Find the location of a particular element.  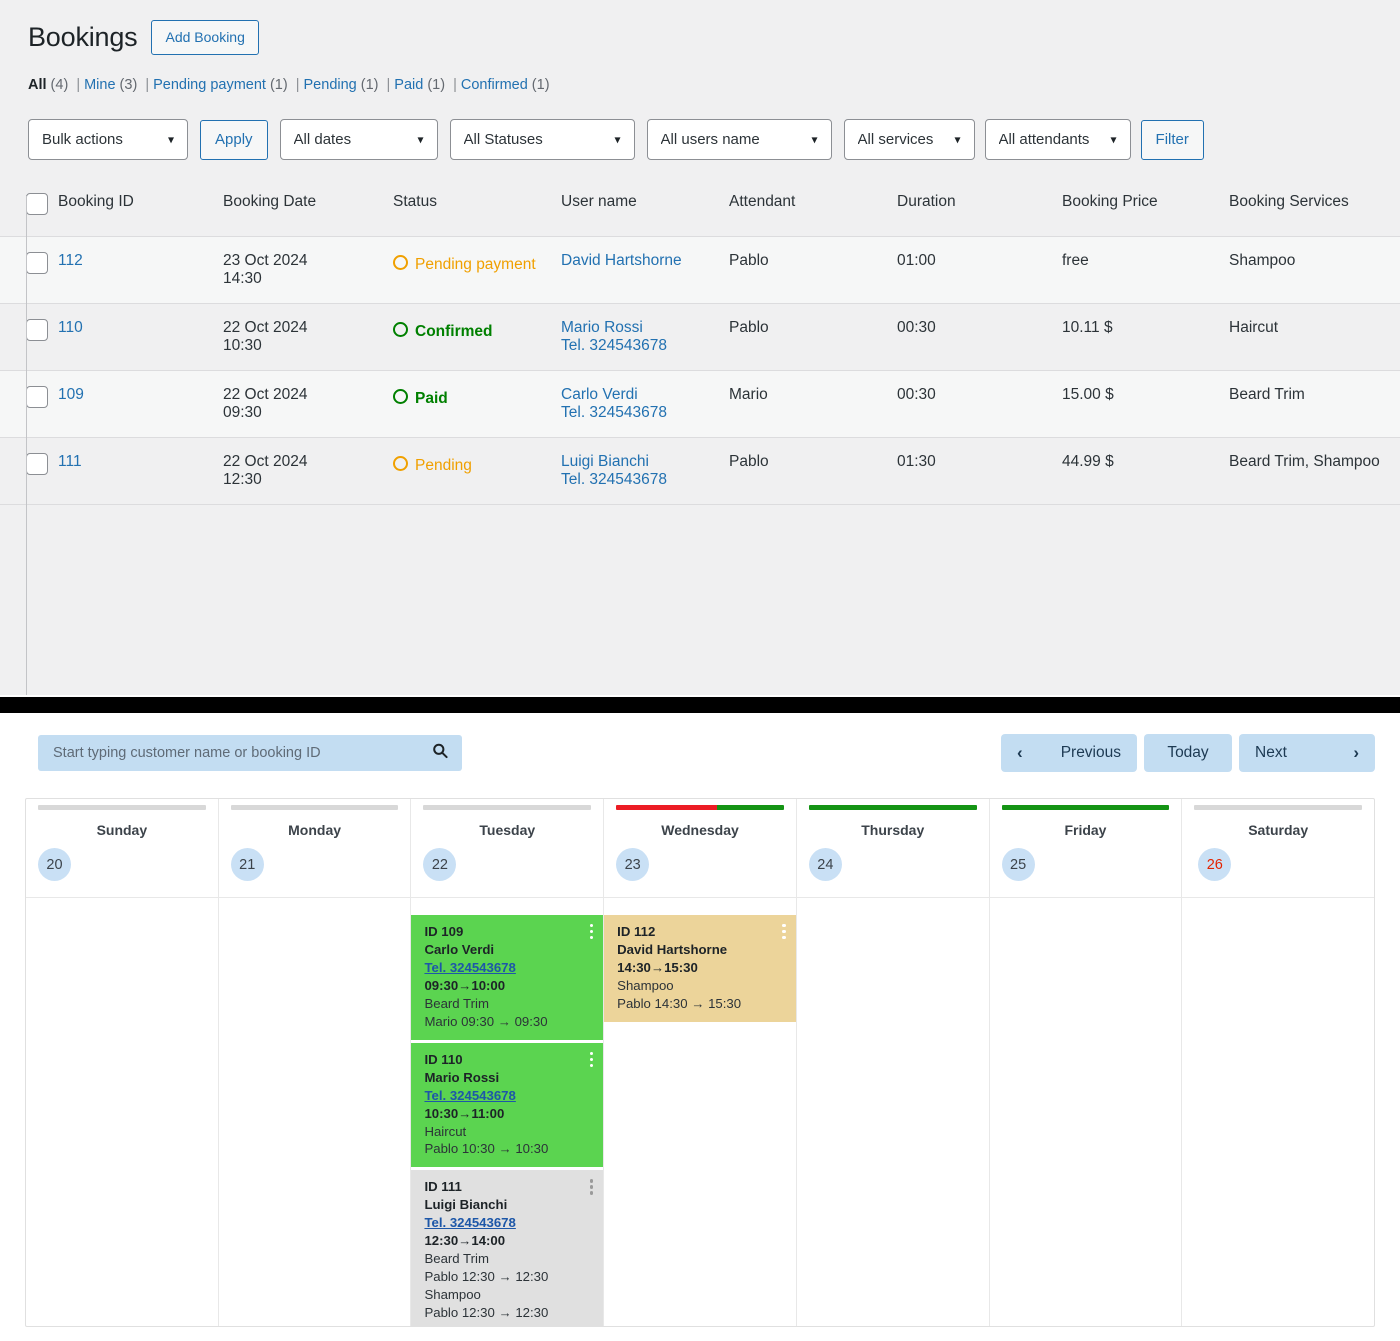

cell-duration: 01:30 is located at coordinates (979, 471).